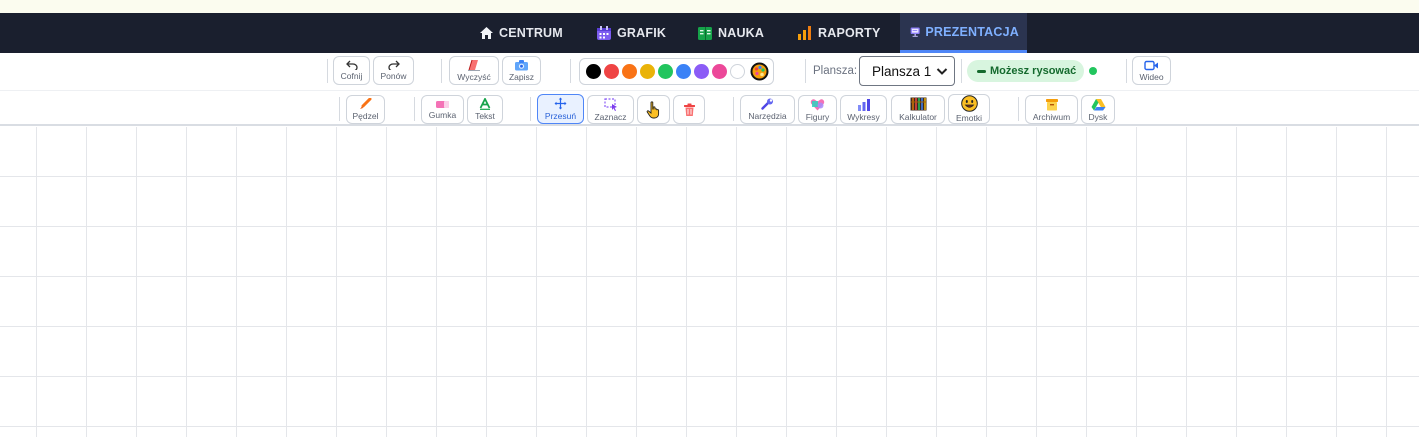  What do you see at coordinates (969, 103) in the screenshot?
I see `smiley-icon` at bounding box center [969, 103].